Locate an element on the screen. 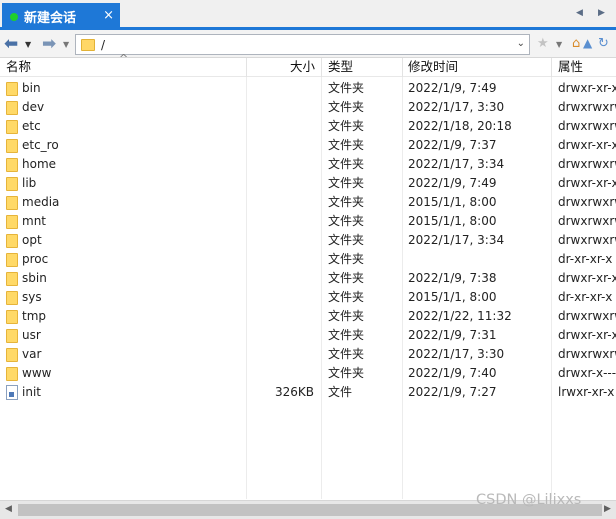 The width and height of the screenshot is (616, 519). home-folder-icon: ⌂ is located at coordinates (576, 43).